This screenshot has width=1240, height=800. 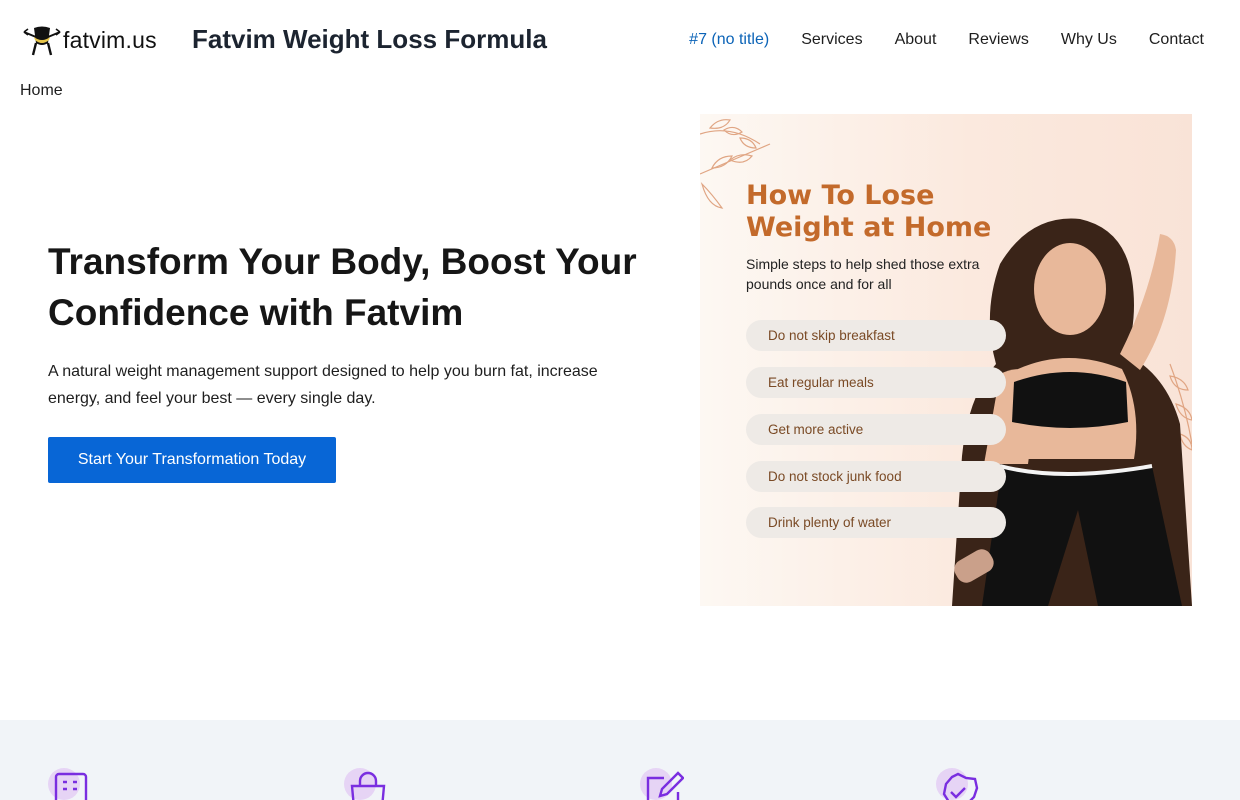 I want to click on tip-item: Drink plenty of water, so click(x=876, y=522).